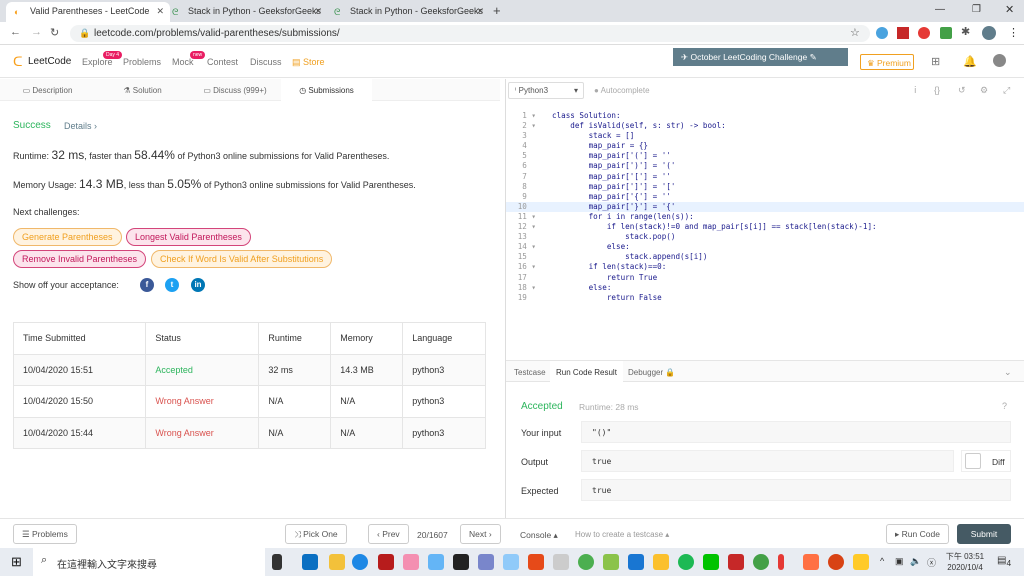  Describe the element at coordinates (882, 561) in the screenshot. I see `tray-chevron-icon: ^` at that location.